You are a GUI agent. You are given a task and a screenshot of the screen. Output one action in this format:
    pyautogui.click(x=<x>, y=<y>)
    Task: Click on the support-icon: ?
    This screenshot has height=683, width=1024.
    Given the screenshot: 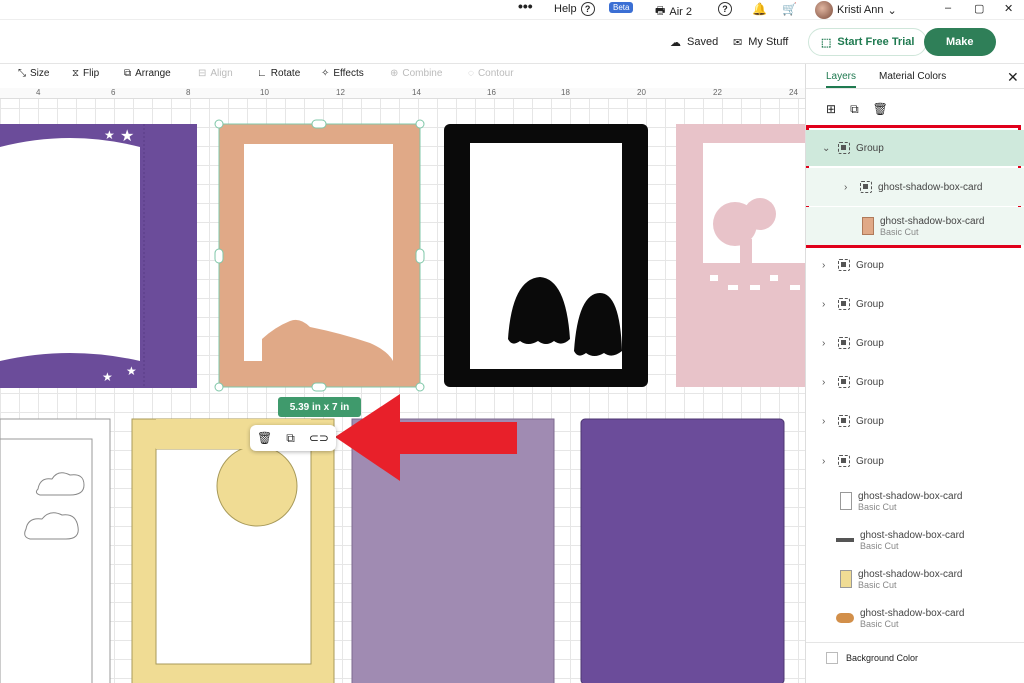 What is the action you would take?
    pyautogui.click(x=725, y=9)
    